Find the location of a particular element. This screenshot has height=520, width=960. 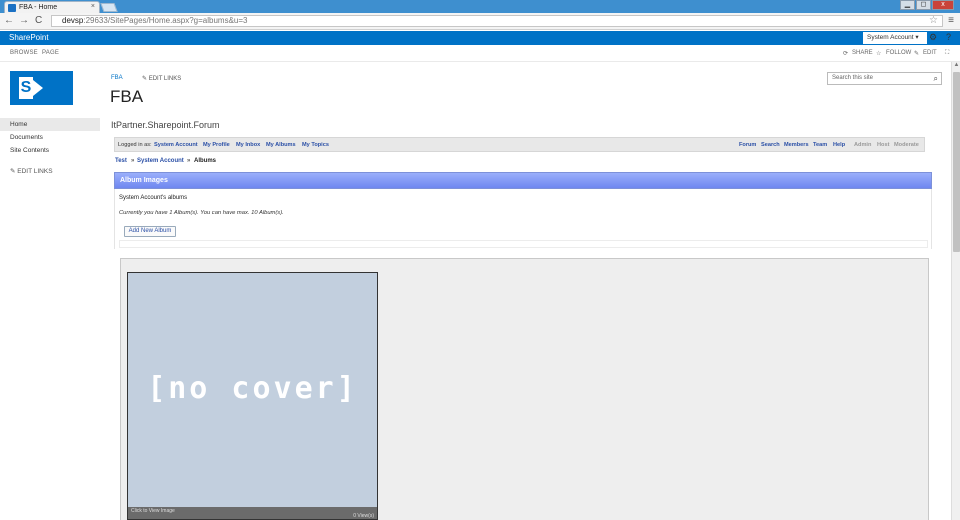

my-inbox-link: My Inbox is located at coordinates (248, 145).